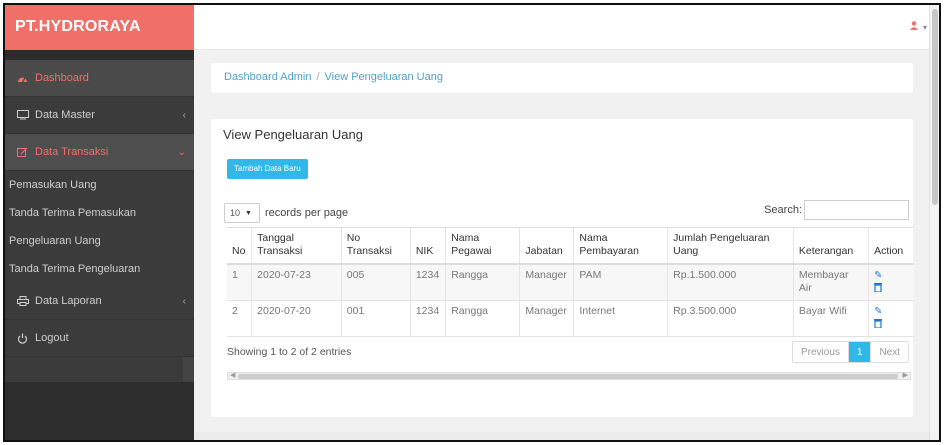  Describe the element at coordinates (99, 55) in the screenshot. I see `brand-divider` at that location.